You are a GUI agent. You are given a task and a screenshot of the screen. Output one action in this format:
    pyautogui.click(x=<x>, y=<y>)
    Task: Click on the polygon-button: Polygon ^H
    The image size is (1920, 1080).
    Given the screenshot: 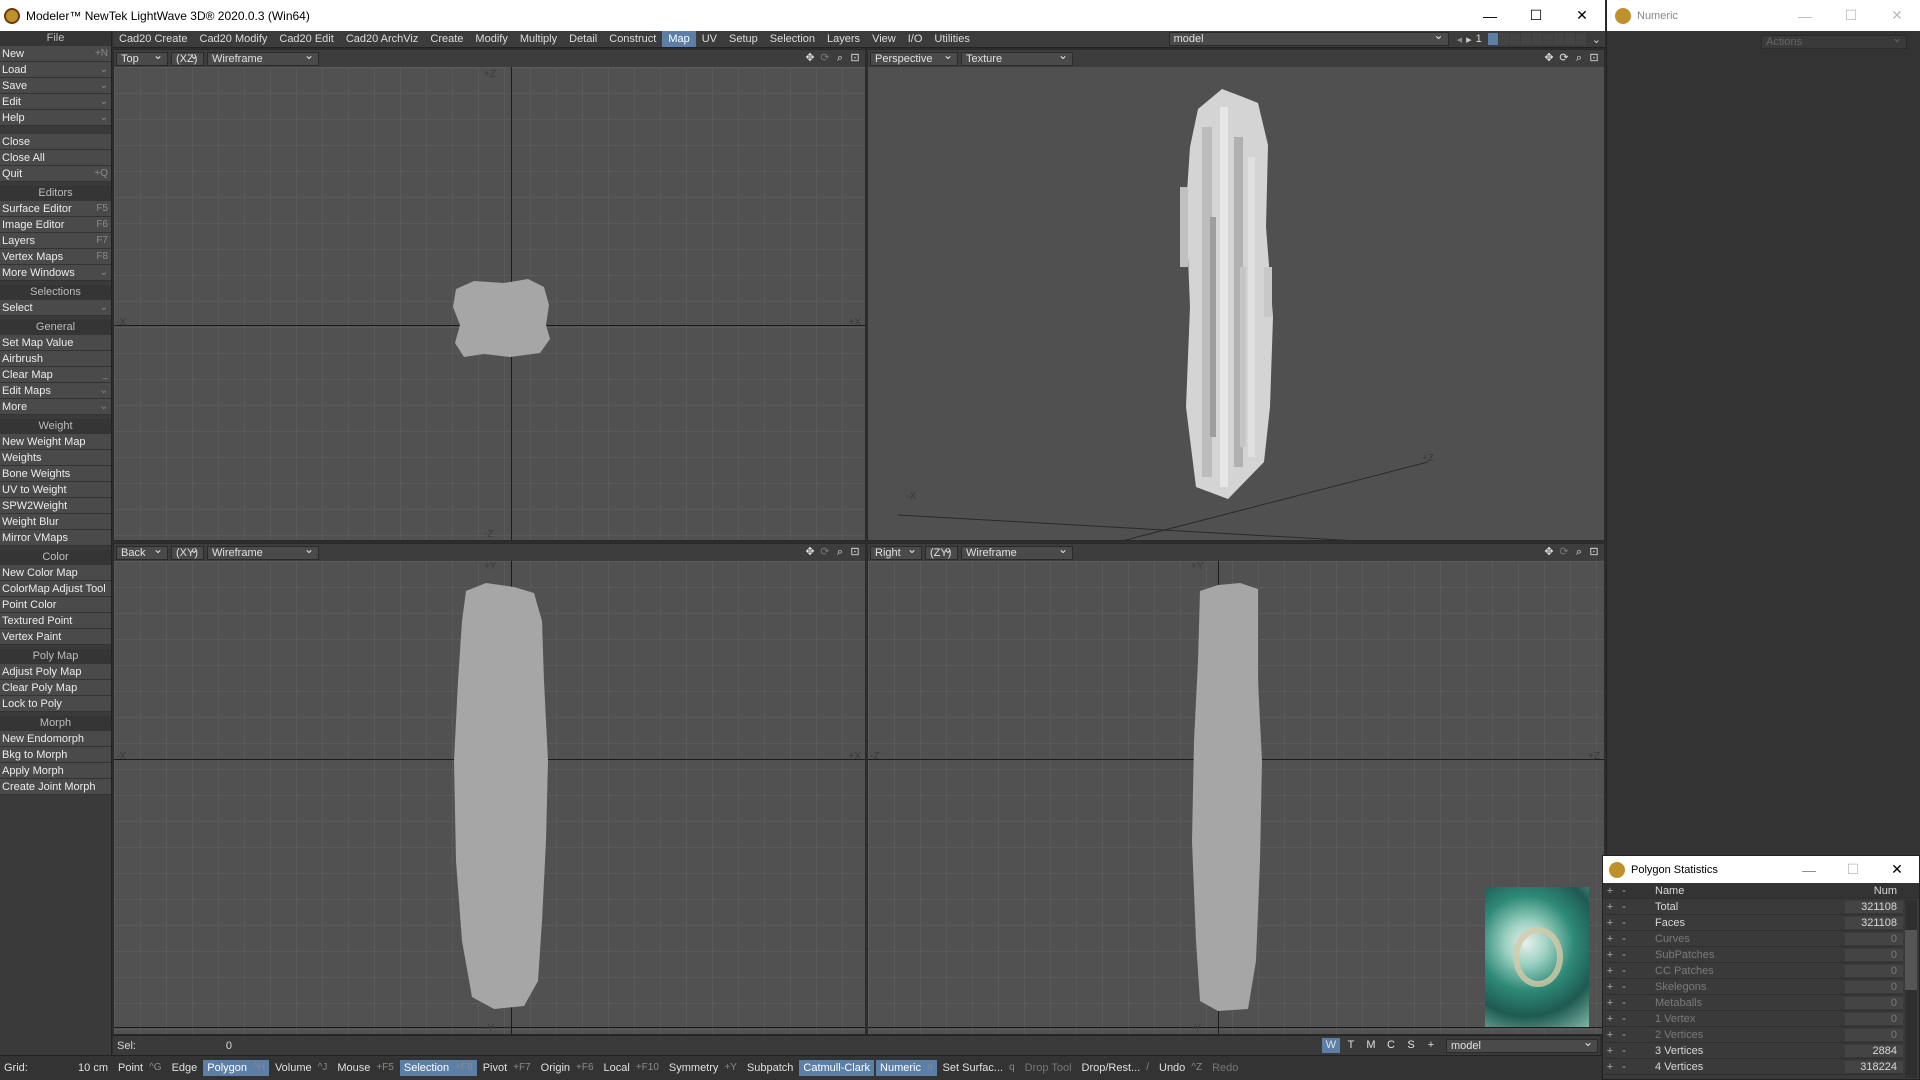 What is the action you would take?
    pyautogui.click(x=236, y=1068)
    